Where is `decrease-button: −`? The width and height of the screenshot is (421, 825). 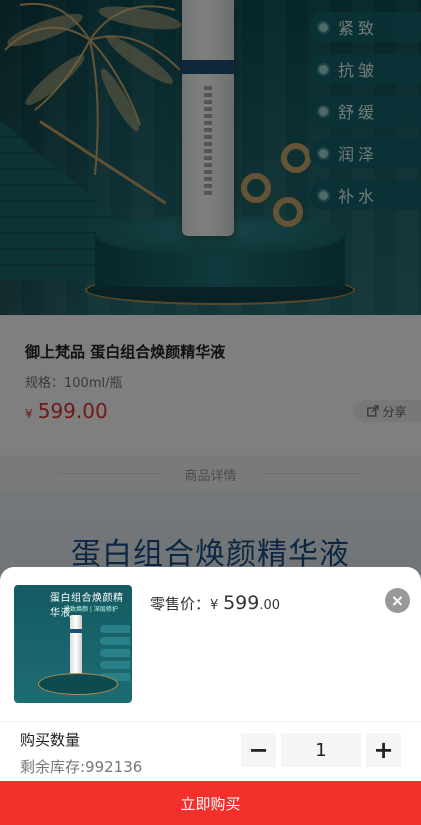 decrease-button: − is located at coordinates (258, 750).